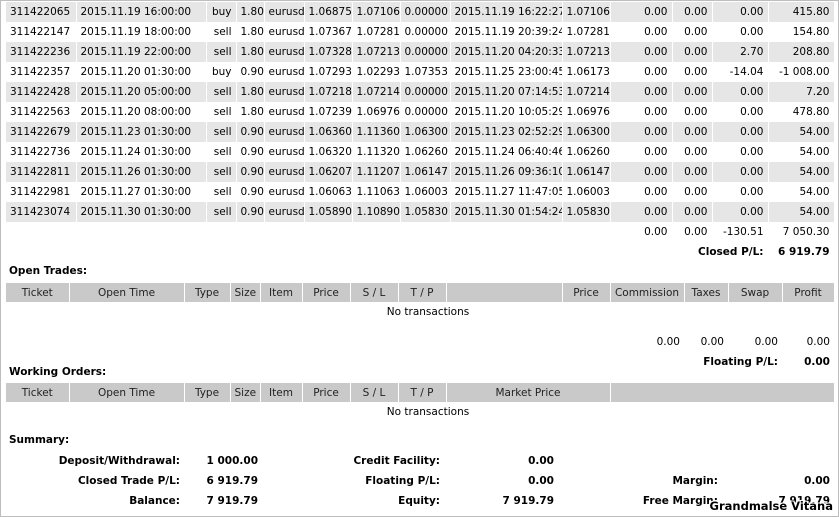  Describe the element at coordinates (801, 112) in the screenshot. I see `cell-profit: 478.80` at that location.